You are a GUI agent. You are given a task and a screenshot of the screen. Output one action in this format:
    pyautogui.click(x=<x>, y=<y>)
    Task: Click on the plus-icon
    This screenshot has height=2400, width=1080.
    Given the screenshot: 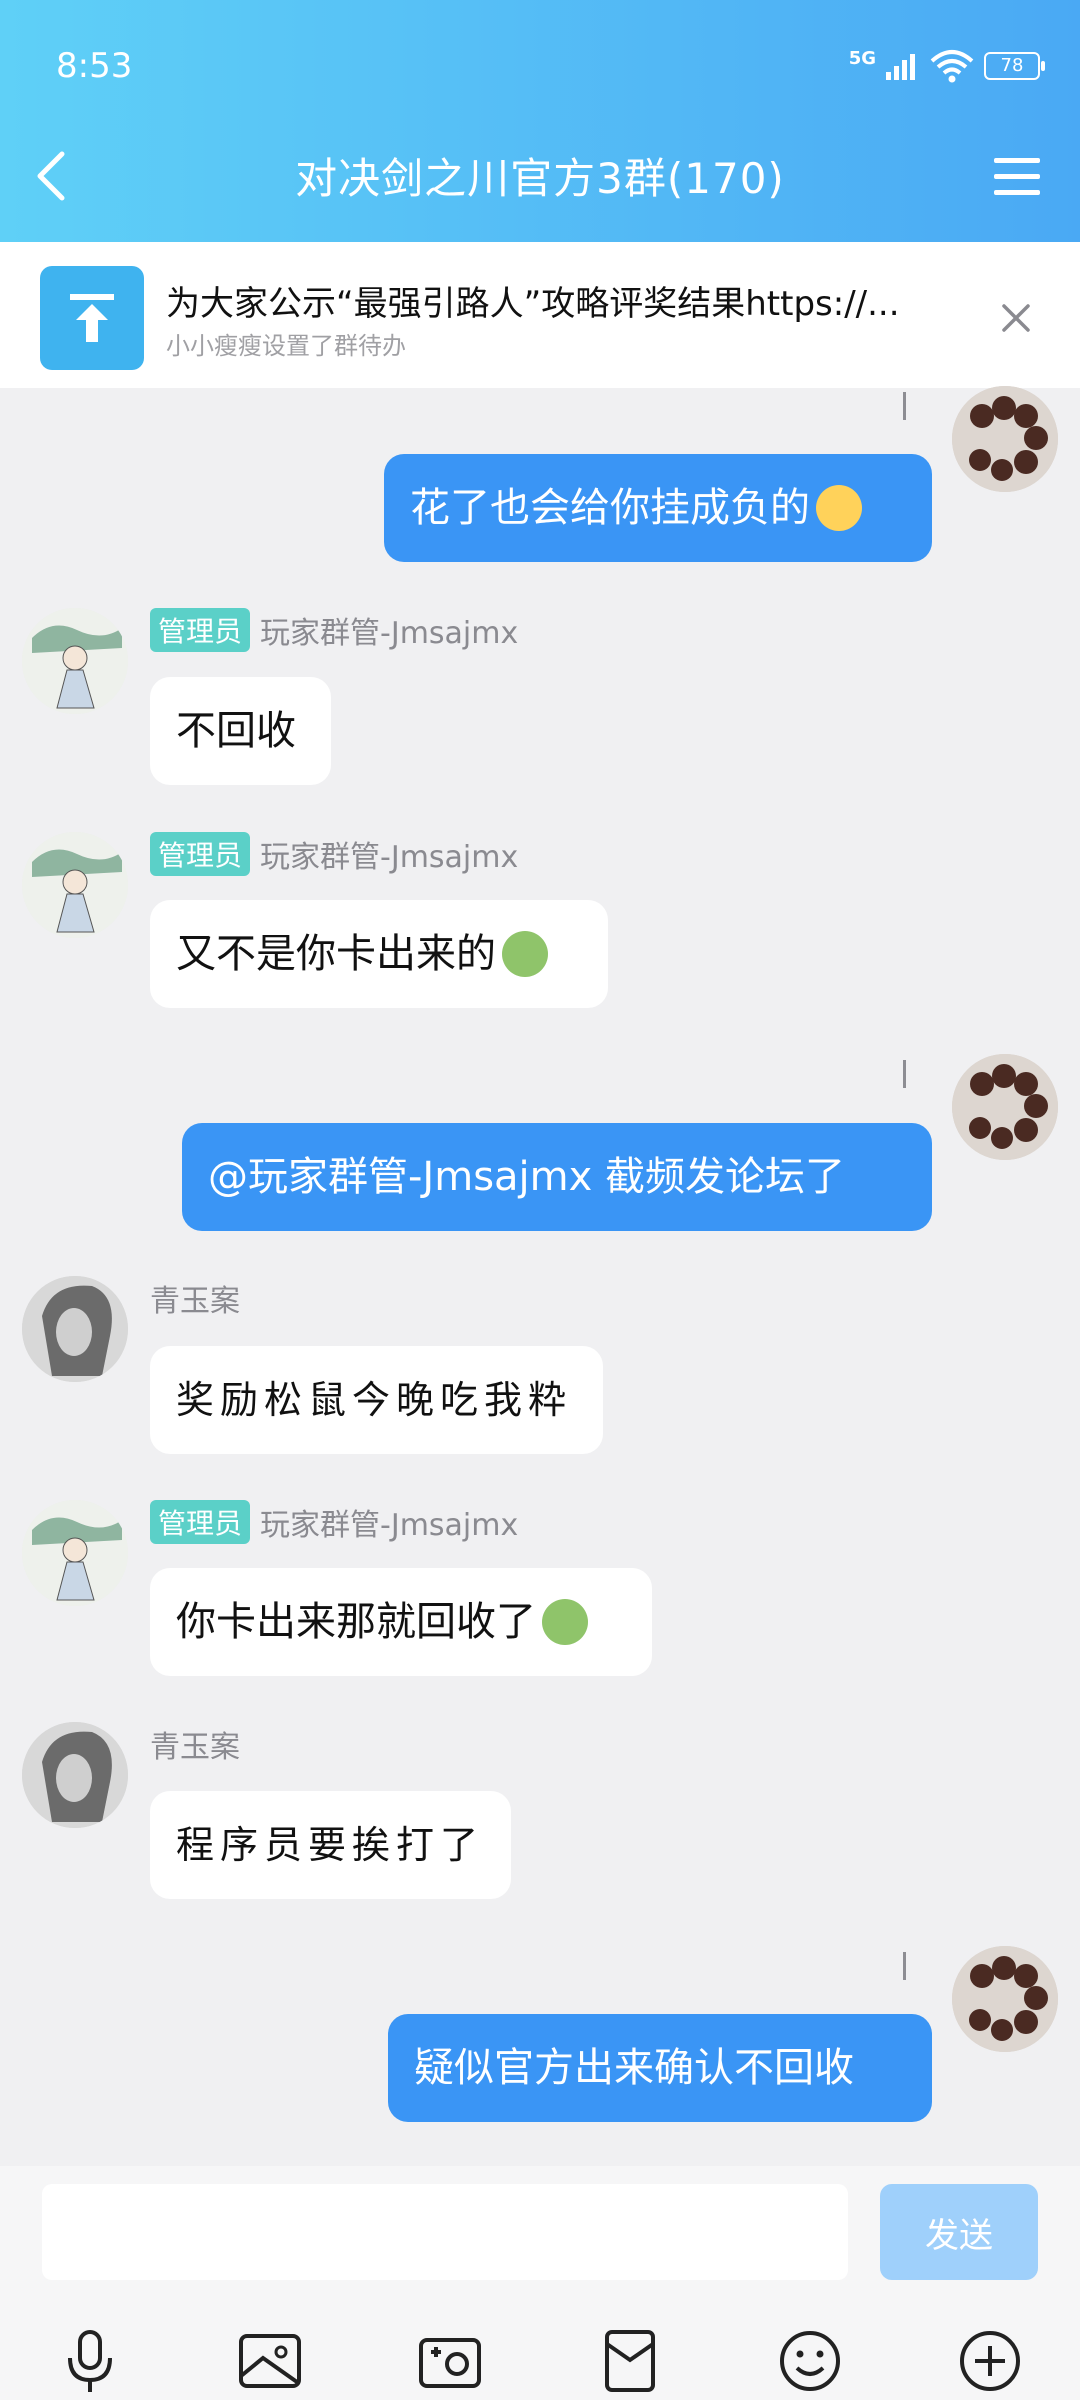 What is the action you would take?
    pyautogui.click(x=990, y=2361)
    